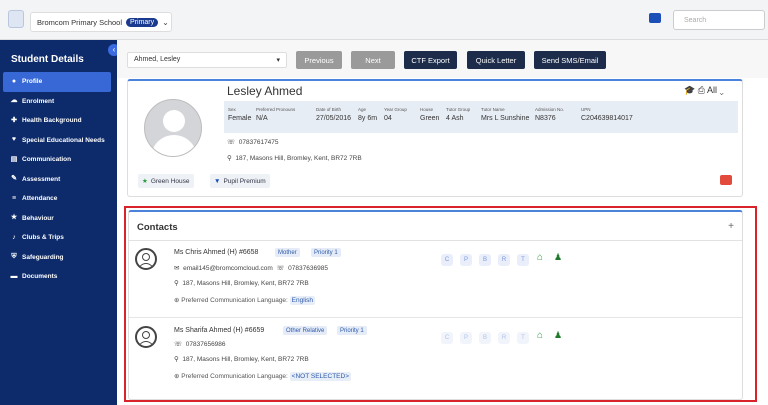  Describe the element at coordinates (395, 109) in the screenshot. I see `field-label: Year Group` at that location.